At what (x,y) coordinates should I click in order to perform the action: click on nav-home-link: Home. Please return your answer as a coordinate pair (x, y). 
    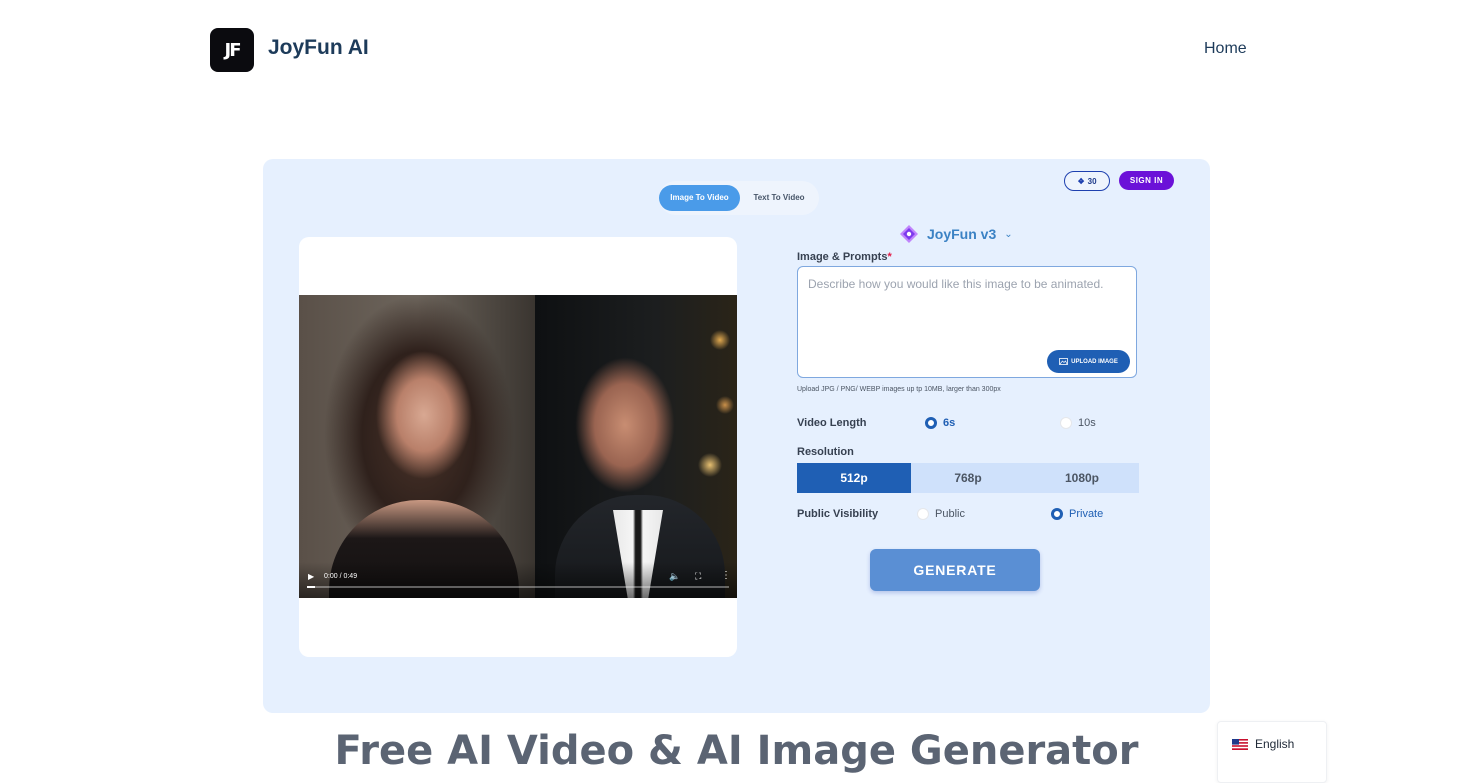
    Looking at the image, I should click on (1225, 49).